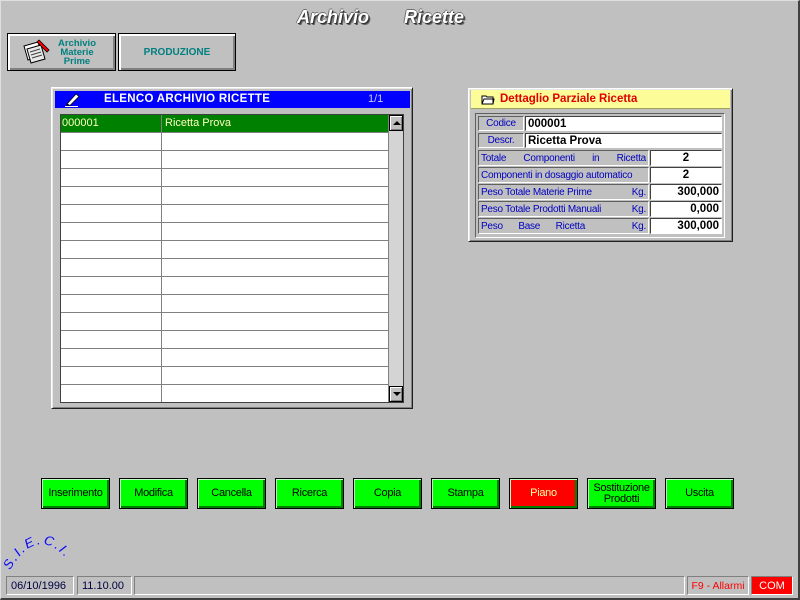 This screenshot has height=600, width=800. What do you see at coordinates (187, 99) in the screenshot?
I see `recipe-list-title: ELENCO ARCHIVIO RICETTE` at bounding box center [187, 99].